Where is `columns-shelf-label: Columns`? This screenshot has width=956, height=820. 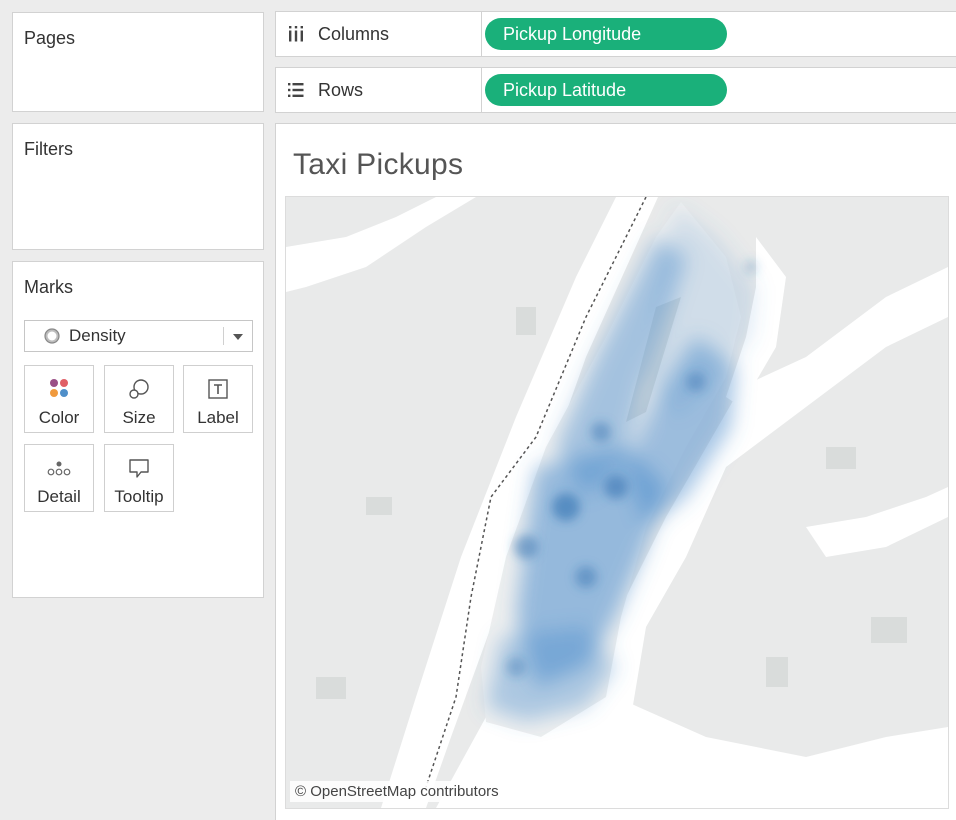
columns-shelf-label: Columns is located at coordinates (354, 34).